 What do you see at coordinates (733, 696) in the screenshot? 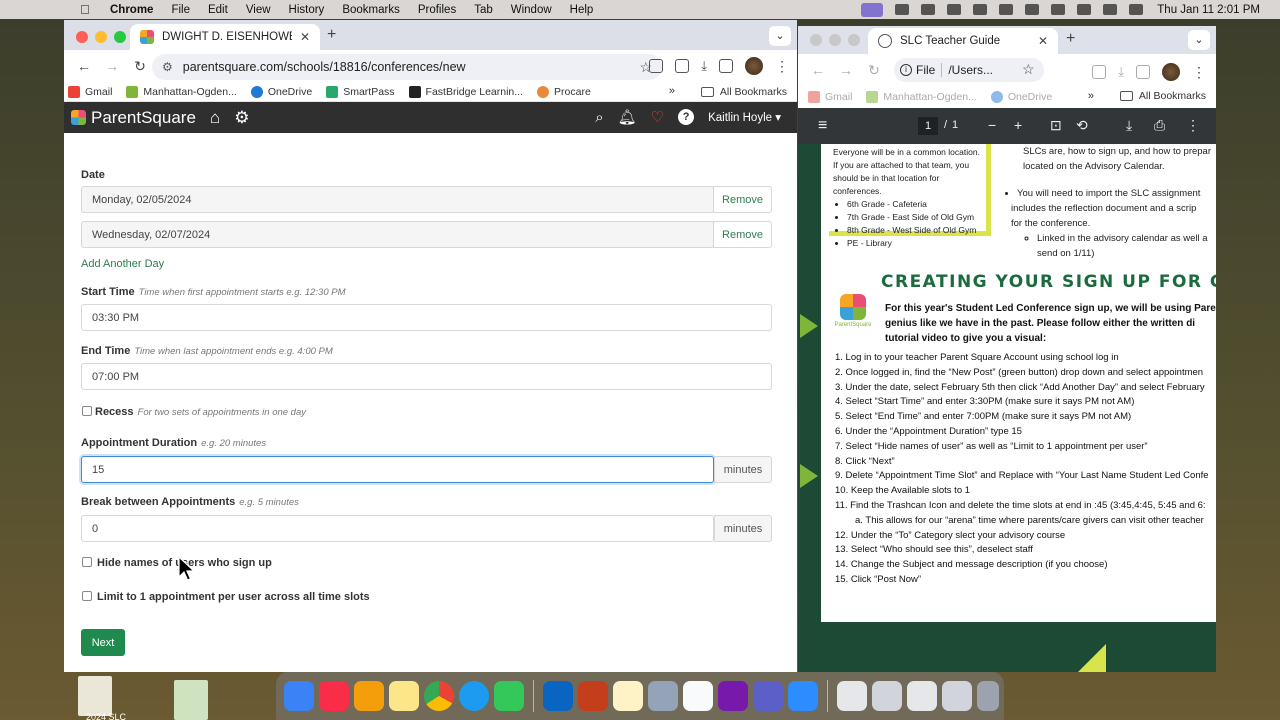
I see `onenote-icon` at bounding box center [733, 696].